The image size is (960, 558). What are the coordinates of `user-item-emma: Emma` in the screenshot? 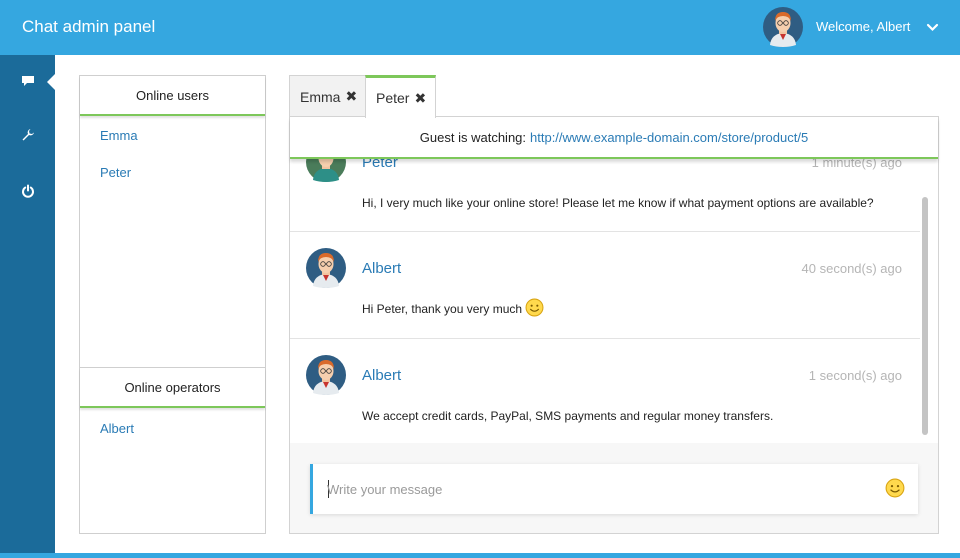 It's located at (172, 146).